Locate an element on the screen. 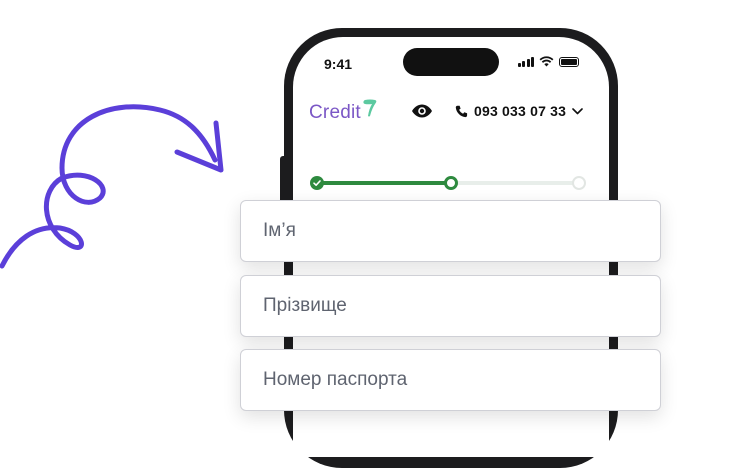 This screenshot has width=750, height=468. phone-number: 093 033 07 33 is located at coordinates (520, 111).